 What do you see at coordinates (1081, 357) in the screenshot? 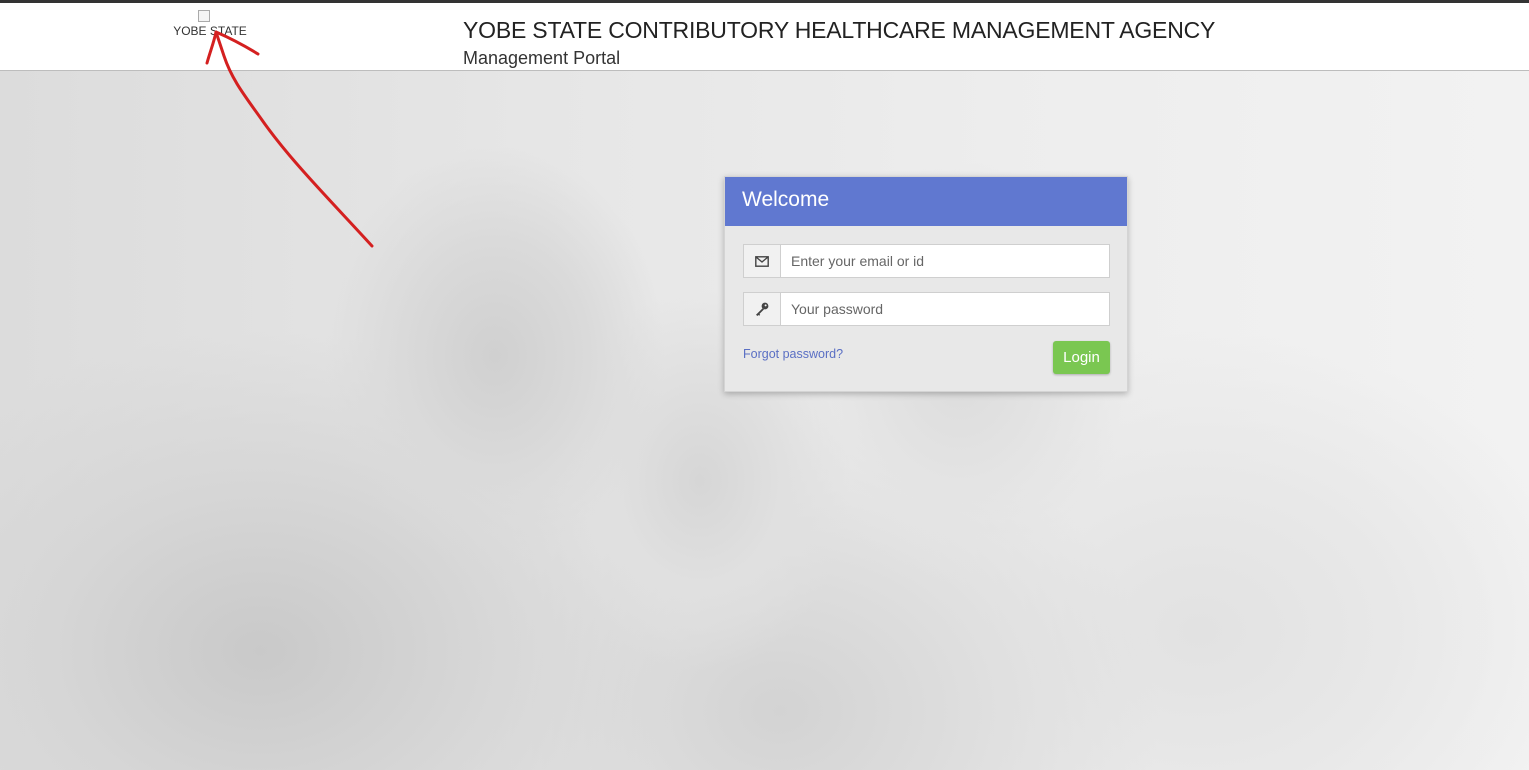
I see `login-button: Login` at bounding box center [1081, 357].